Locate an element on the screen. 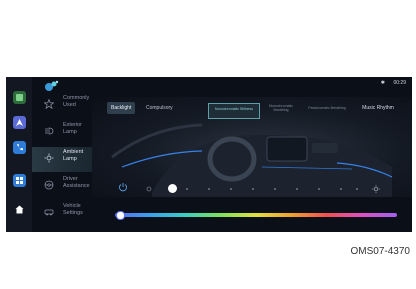 Image resolution: width=416 pixels, height=289 pixels. menu-item-ambient-lamp: Ambient Lamp is located at coordinates (62, 159).